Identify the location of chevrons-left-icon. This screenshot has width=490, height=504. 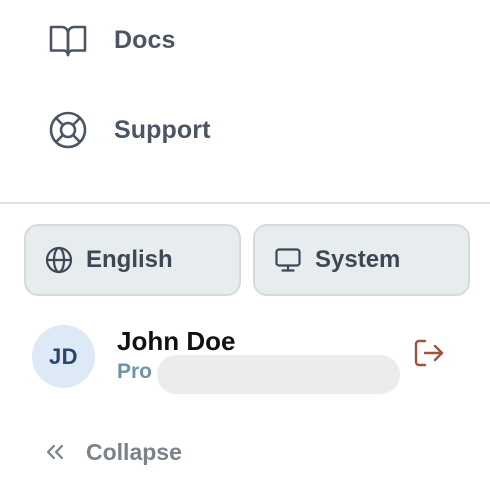
(55, 452).